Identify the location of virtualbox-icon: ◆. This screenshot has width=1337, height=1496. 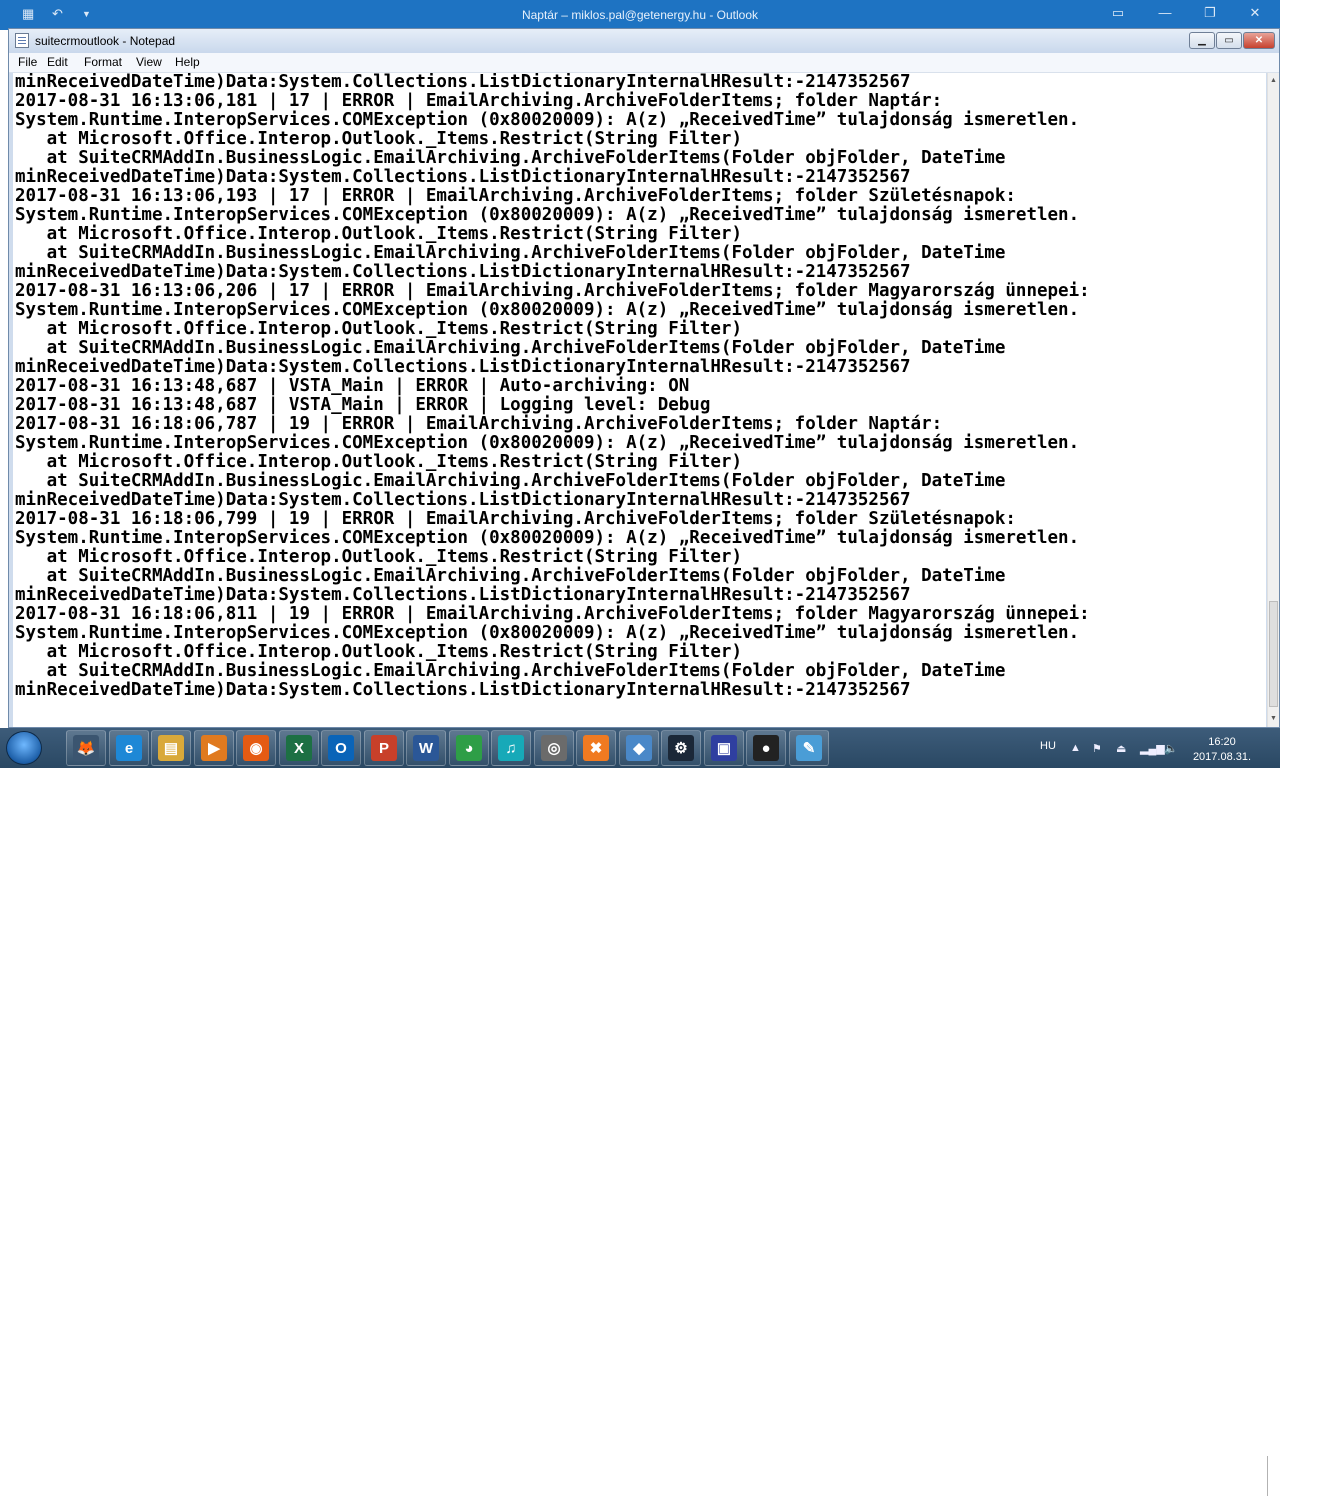
(639, 748).